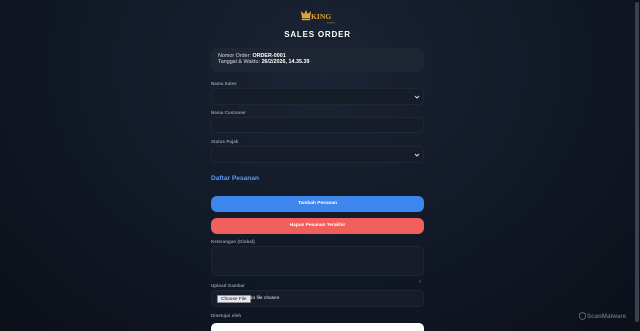  What do you see at coordinates (317, 298) in the screenshot?
I see `upload-image-field: Choose File No file chosen` at bounding box center [317, 298].